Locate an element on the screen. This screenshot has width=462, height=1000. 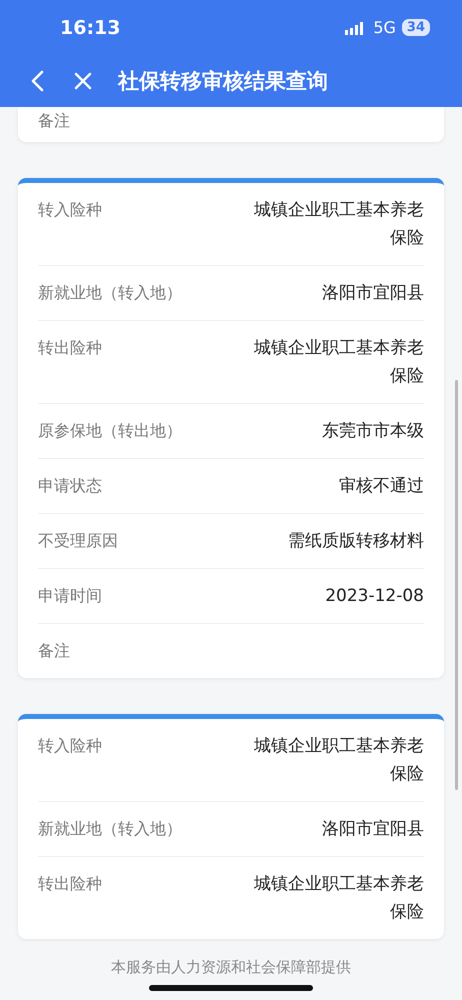
field-label: 原参保地（转出地） is located at coordinates (110, 431).